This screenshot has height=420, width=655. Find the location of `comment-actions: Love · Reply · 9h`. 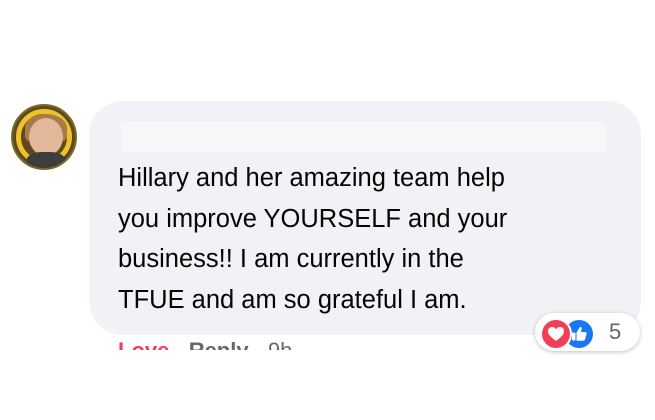

comment-actions: Love · Reply · 9h is located at coordinates (205, 343).